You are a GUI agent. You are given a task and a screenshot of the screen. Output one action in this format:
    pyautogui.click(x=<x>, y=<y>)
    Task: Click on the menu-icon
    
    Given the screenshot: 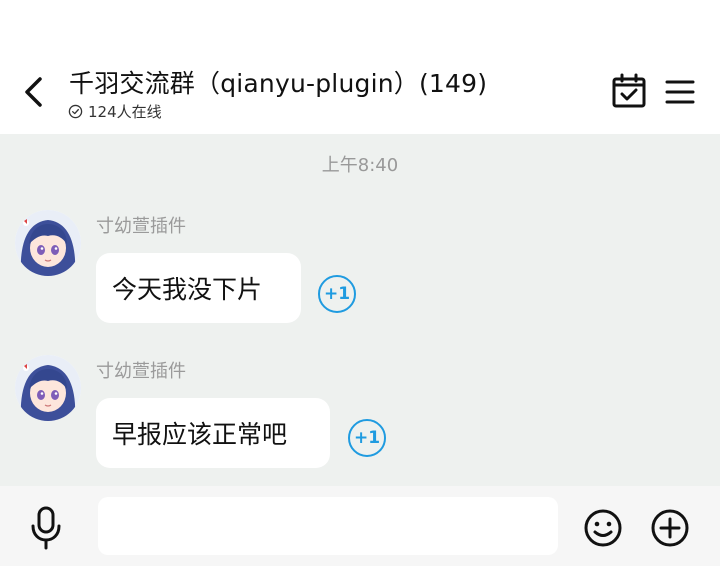 What is the action you would take?
    pyautogui.click(x=680, y=92)
    